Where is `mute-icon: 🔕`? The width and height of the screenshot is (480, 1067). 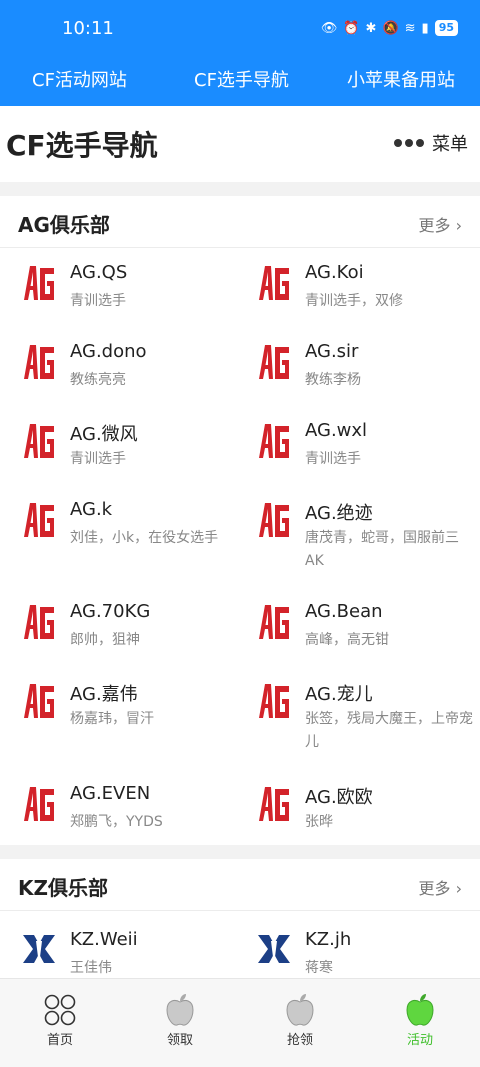
mute-icon: 🔕 is located at coordinates (390, 28).